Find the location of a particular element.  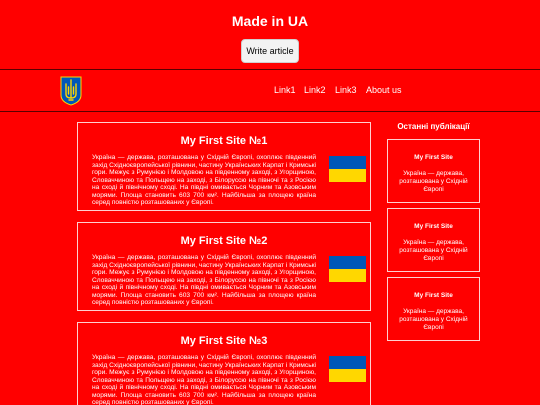

article-title: My First Site №1 is located at coordinates (224, 141).